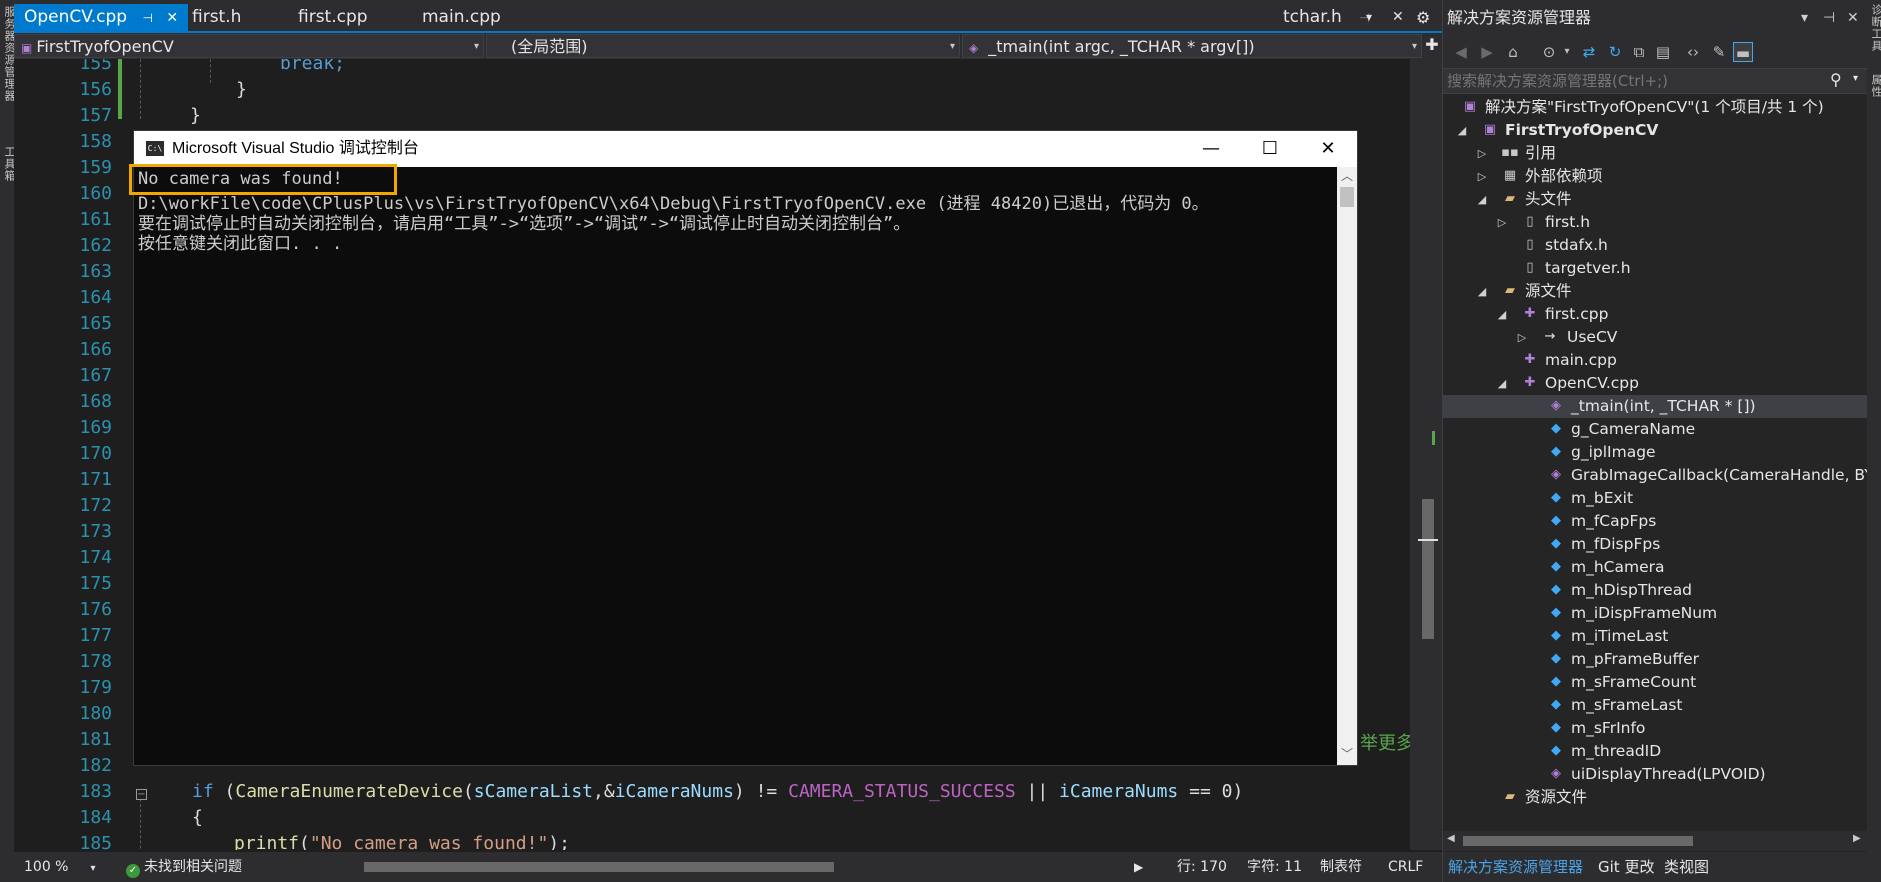 This screenshot has width=1881, height=882. What do you see at coordinates (1549, 52) in the screenshot?
I see `switch-views-icon: ⊙` at bounding box center [1549, 52].